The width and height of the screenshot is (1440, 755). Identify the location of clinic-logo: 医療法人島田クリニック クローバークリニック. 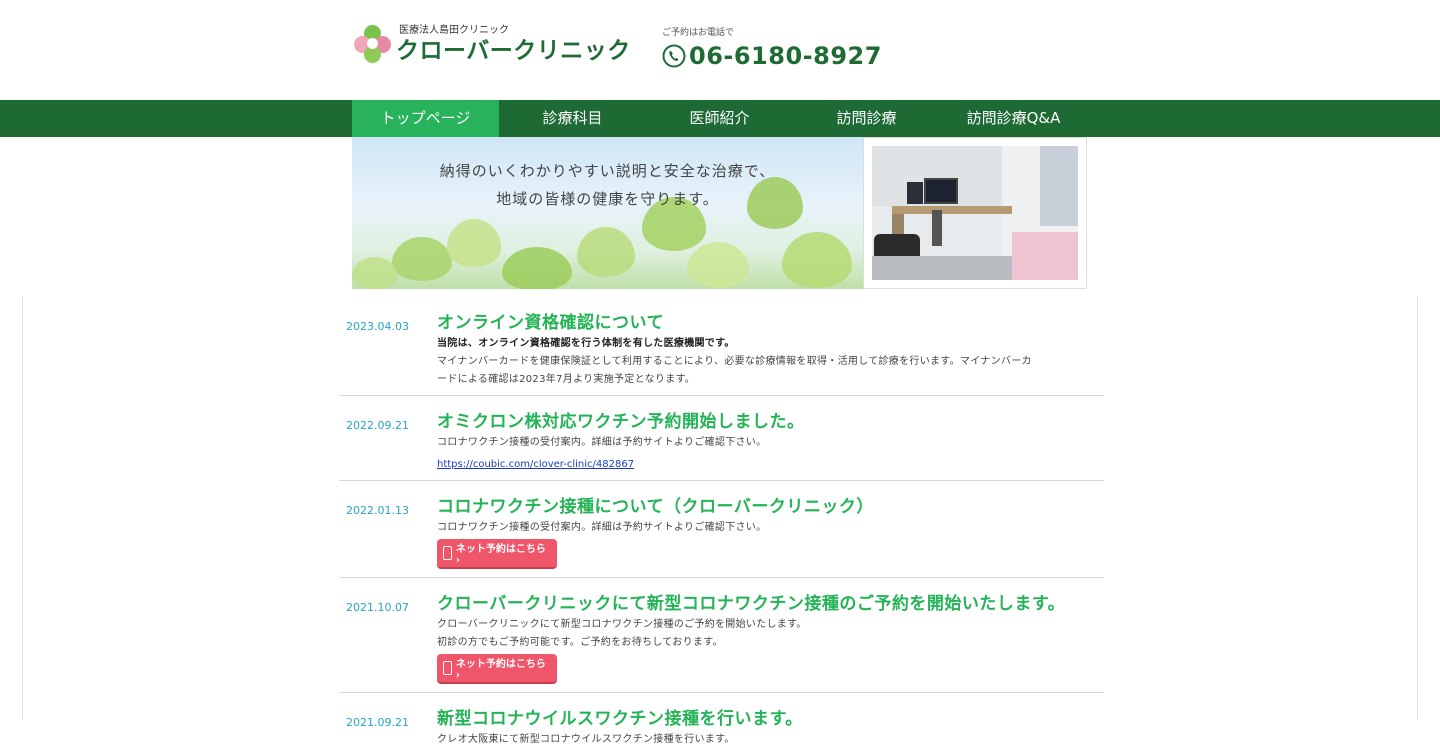
(492, 44).